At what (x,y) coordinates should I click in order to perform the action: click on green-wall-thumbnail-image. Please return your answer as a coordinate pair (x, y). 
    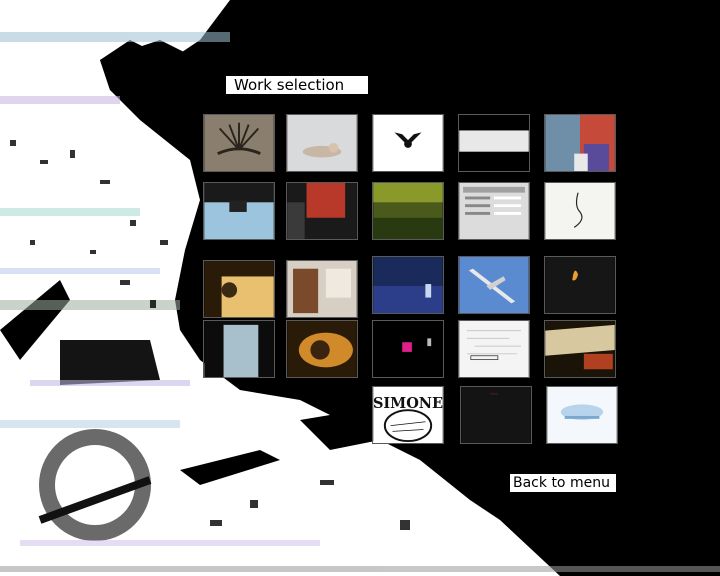
    Looking at the image, I should click on (408, 211).